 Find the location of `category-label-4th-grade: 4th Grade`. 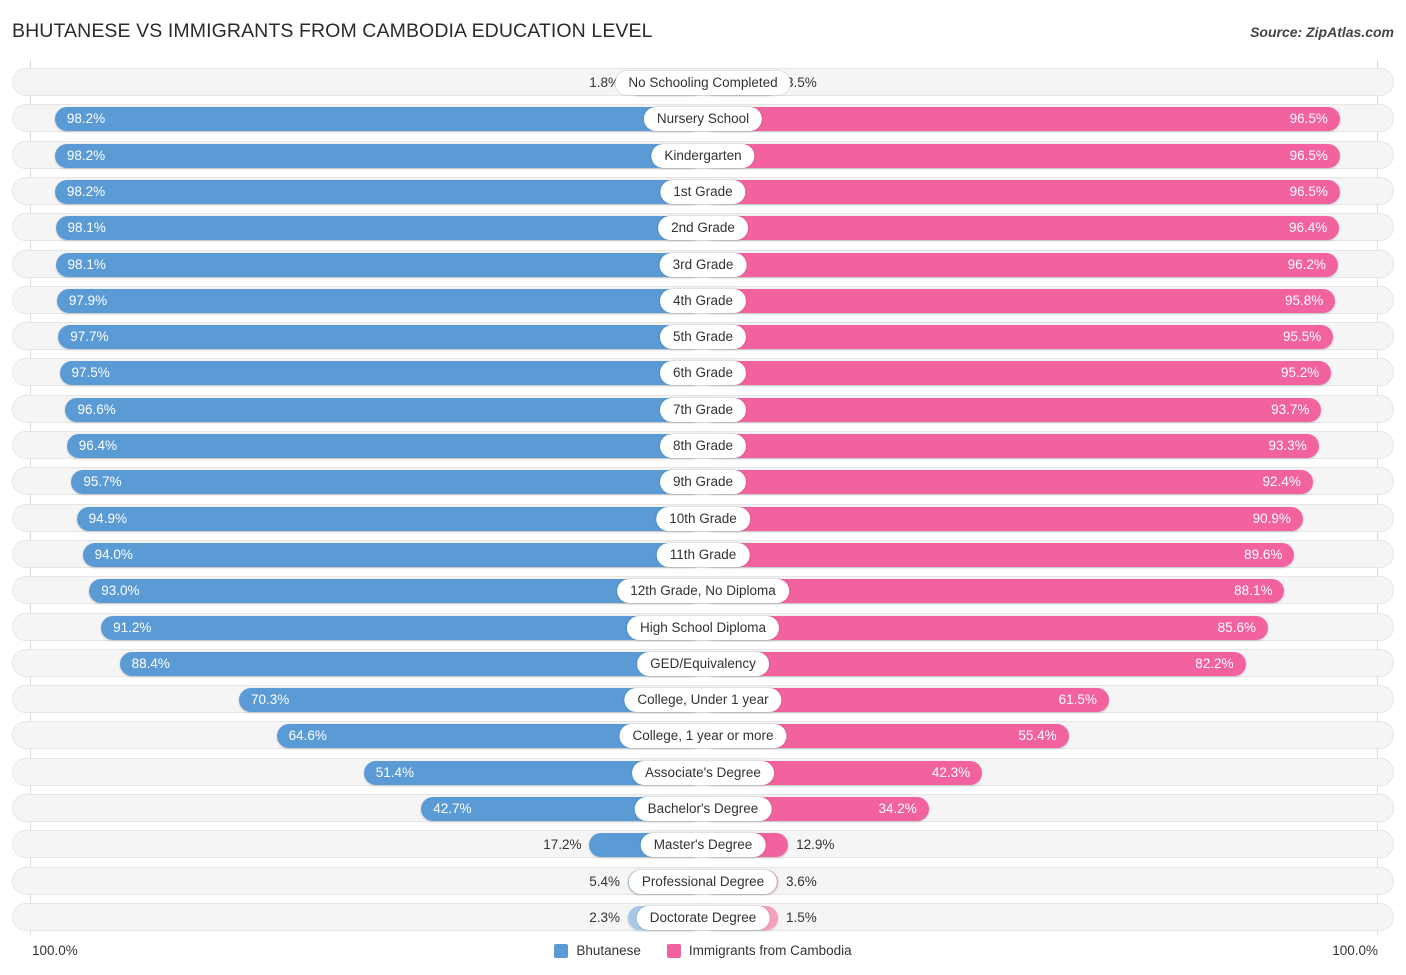

category-label-4th-grade: 4th Grade is located at coordinates (703, 300).